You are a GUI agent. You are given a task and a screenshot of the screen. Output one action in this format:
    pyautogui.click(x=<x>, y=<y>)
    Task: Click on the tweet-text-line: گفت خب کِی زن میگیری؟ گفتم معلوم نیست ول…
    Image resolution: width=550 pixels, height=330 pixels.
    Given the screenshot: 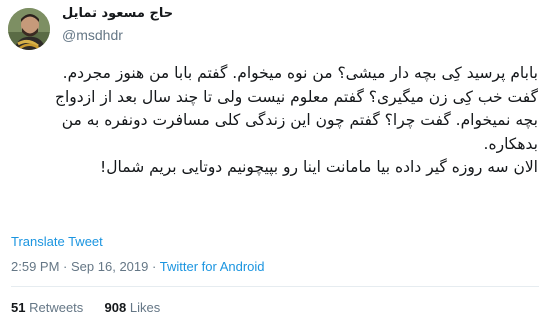 What is the action you would take?
    pyautogui.click(x=296, y=96)
    